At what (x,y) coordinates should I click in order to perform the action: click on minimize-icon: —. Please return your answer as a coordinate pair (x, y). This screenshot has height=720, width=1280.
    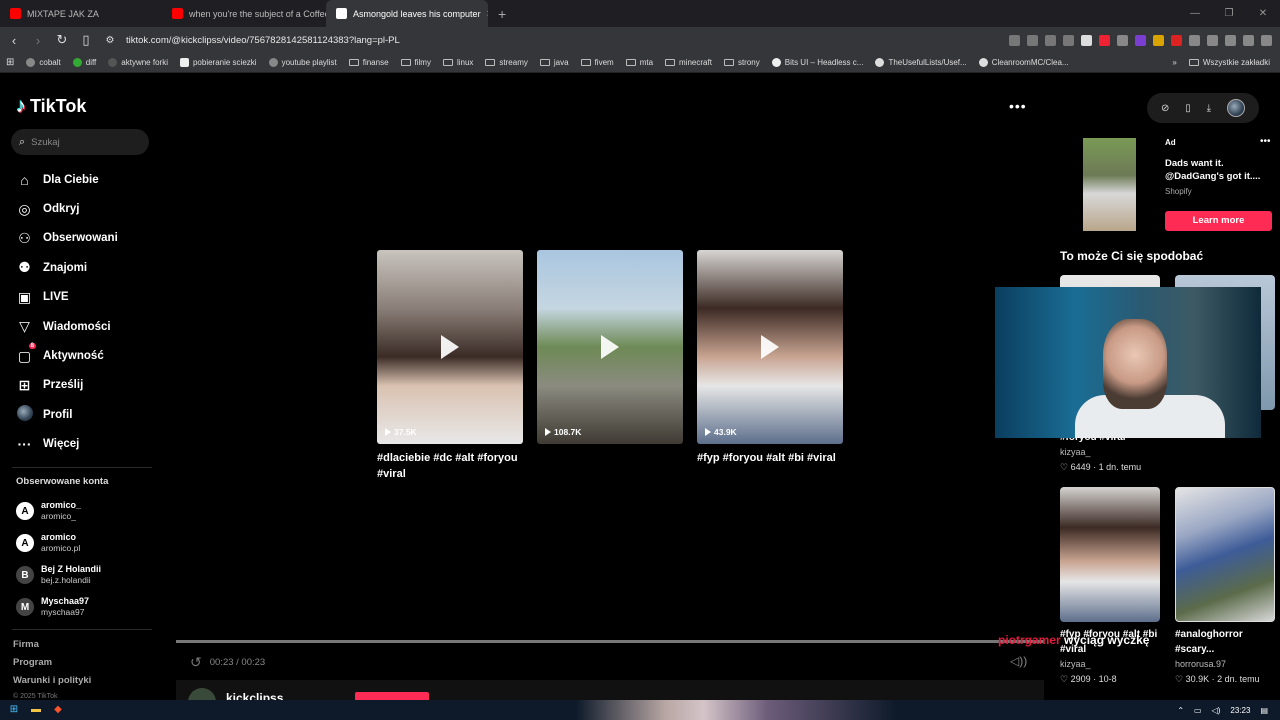
    Looking at the image, I should click on (1195, 13).